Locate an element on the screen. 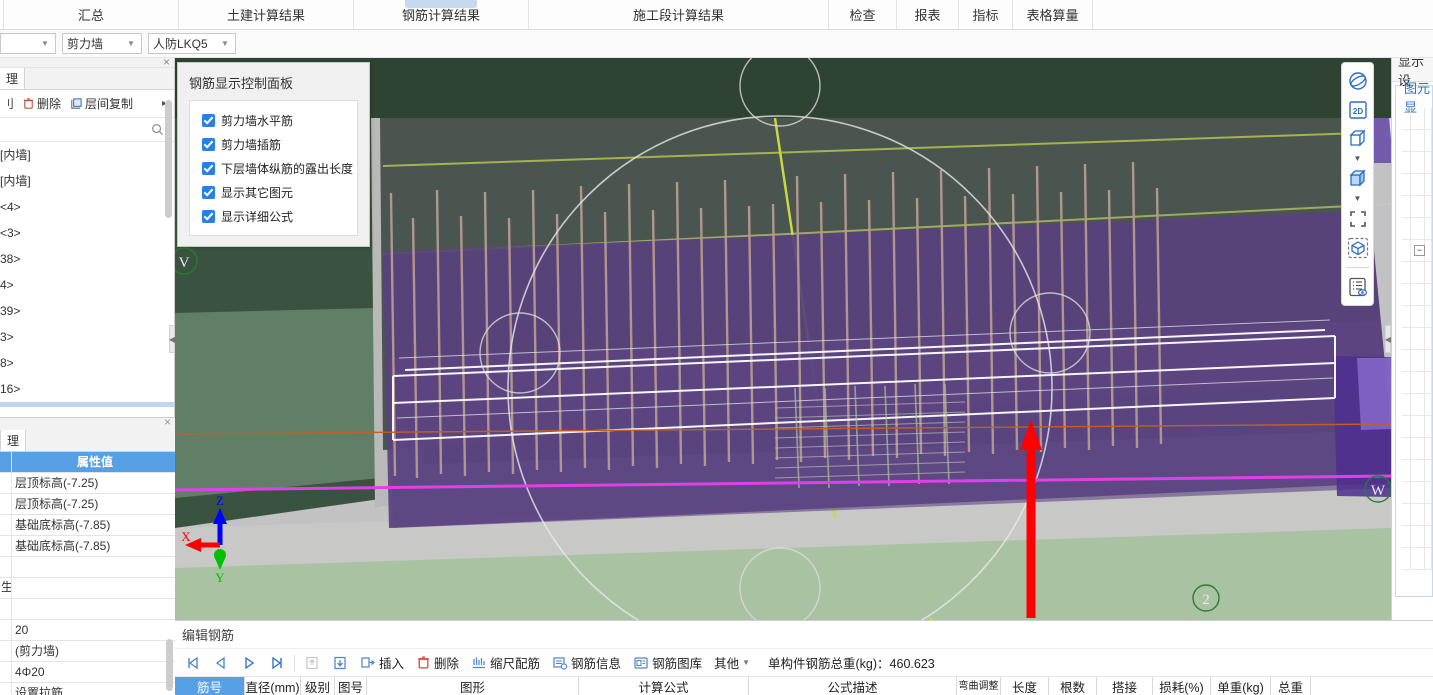 The height and width of the screenshot is (695, 1433). table-column-header: 图号 is located at coordinates (351, 686).